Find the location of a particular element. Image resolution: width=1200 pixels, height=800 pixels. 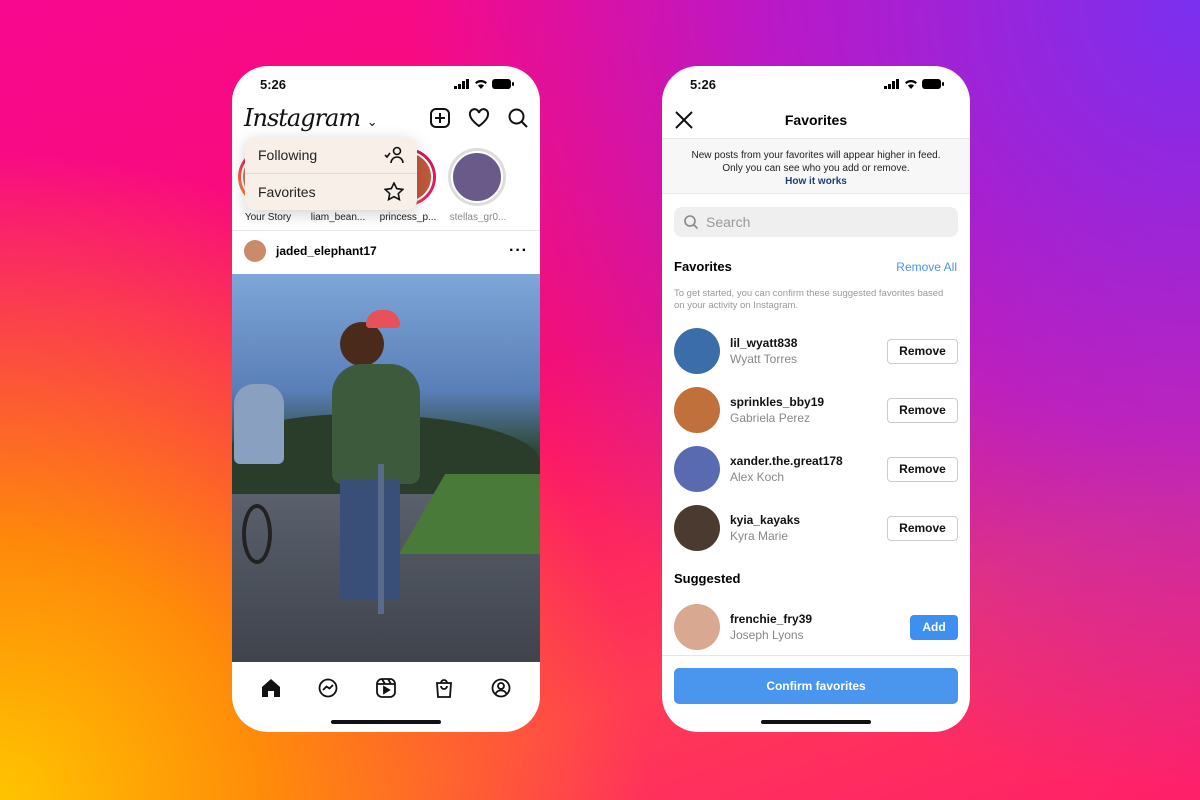

page-title: Favorites is located at coordinates (816, 120).